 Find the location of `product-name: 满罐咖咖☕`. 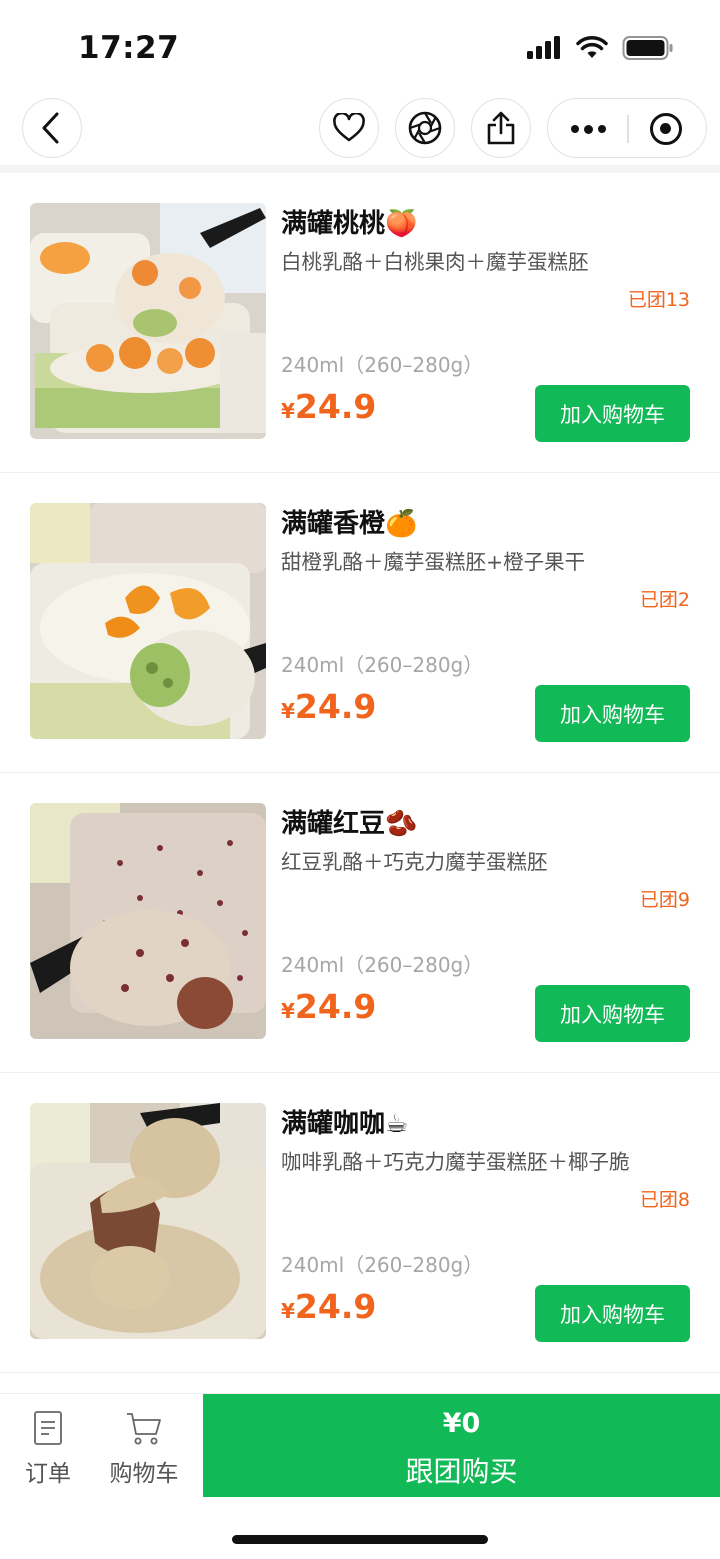

product-name: 满罐咖咖☕ is located at coordinates (345, 1124).